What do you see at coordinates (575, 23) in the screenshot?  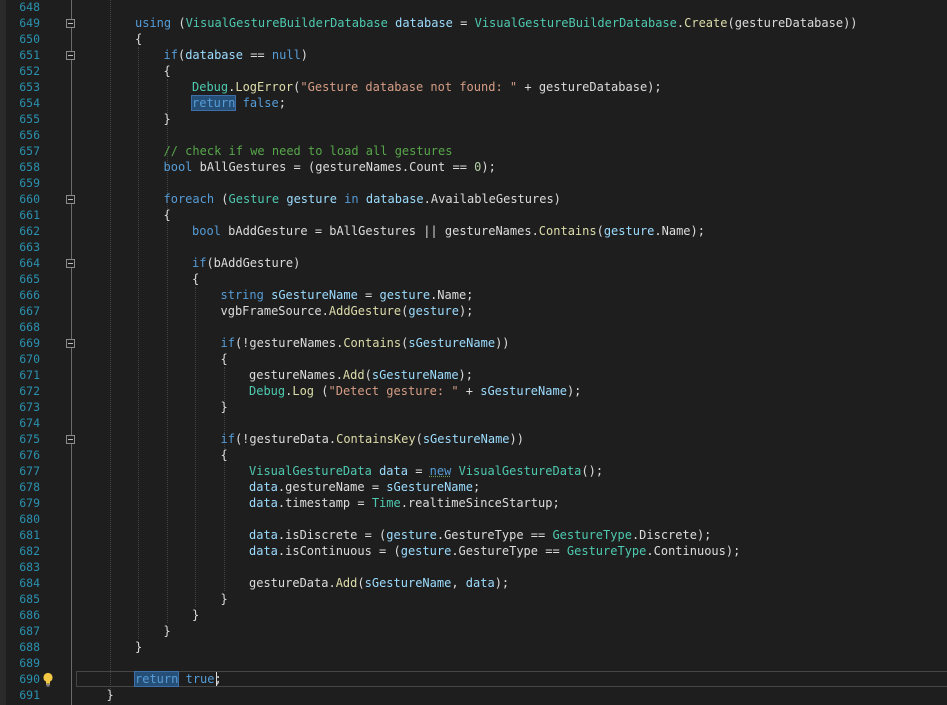 I see `code-token: VisualGestureBuilderDatabase` at bounding box center [575, 23].